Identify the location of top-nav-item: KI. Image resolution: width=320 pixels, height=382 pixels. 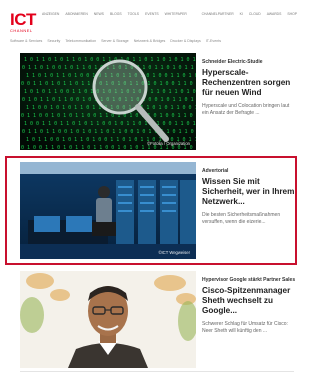
(241, 14).